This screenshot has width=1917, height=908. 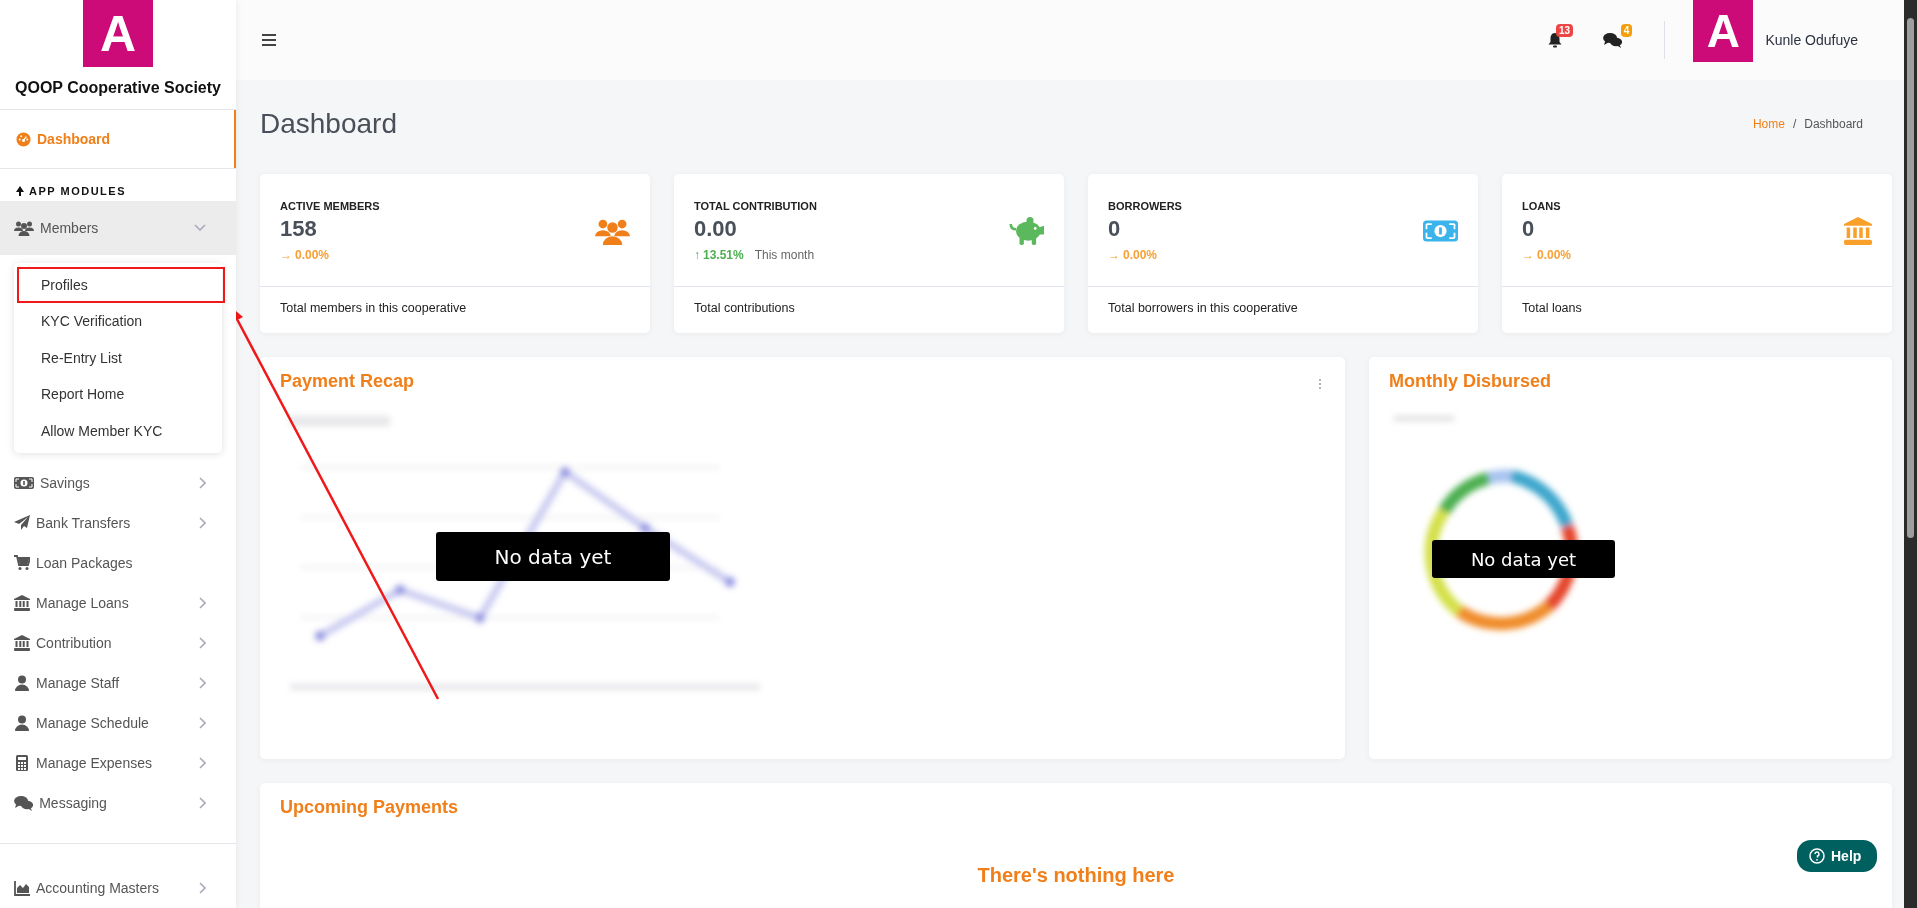 I want to click on trend-arrow: ↑, so click(x=697, y=255).